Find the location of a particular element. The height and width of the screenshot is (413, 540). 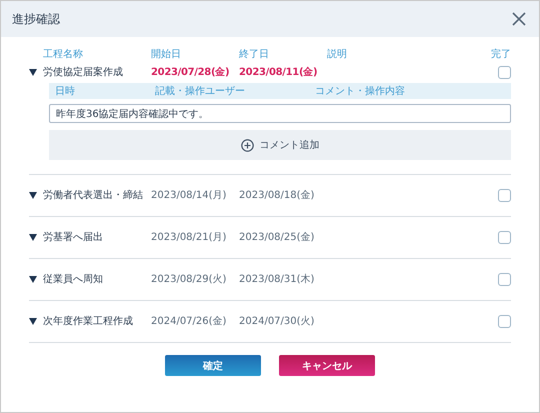

add-comment-button: コメント追加 is located at coordinates (280, 145).